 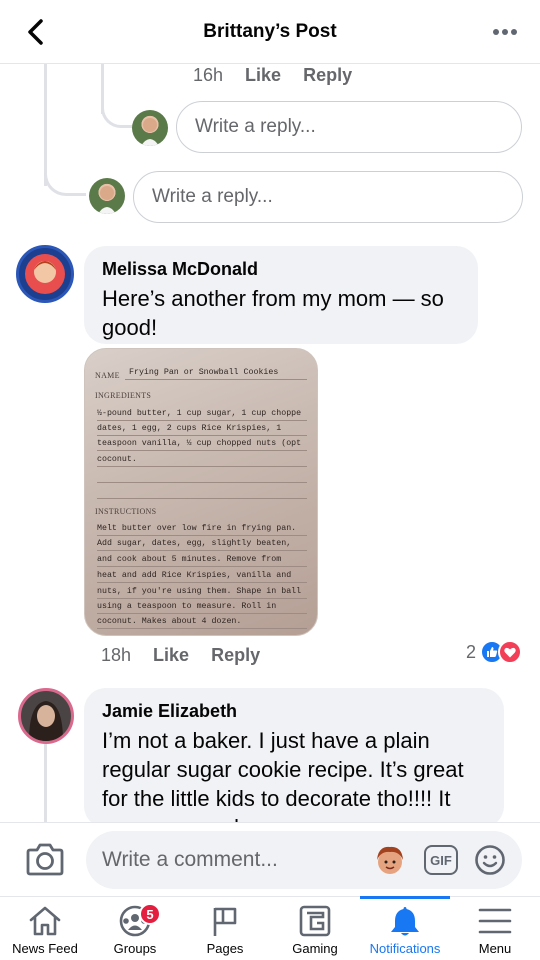 I want to click on comment-author: Melissa McDonald, so click(x=281, y=269).